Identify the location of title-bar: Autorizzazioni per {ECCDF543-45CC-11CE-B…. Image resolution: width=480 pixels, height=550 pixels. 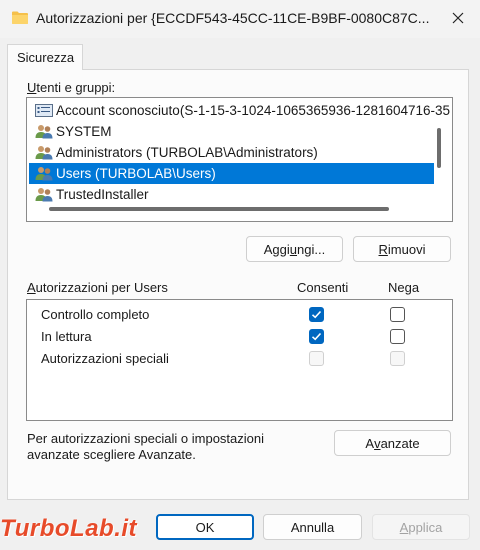
(240, 19).